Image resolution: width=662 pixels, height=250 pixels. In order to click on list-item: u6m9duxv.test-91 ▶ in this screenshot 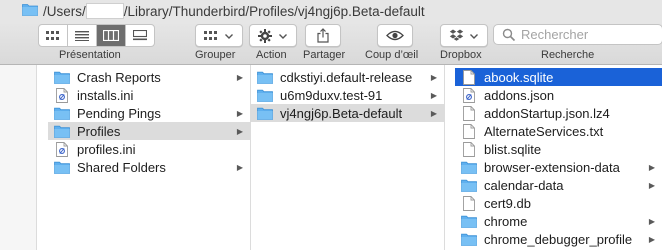, I will do `click(347, 95)`.